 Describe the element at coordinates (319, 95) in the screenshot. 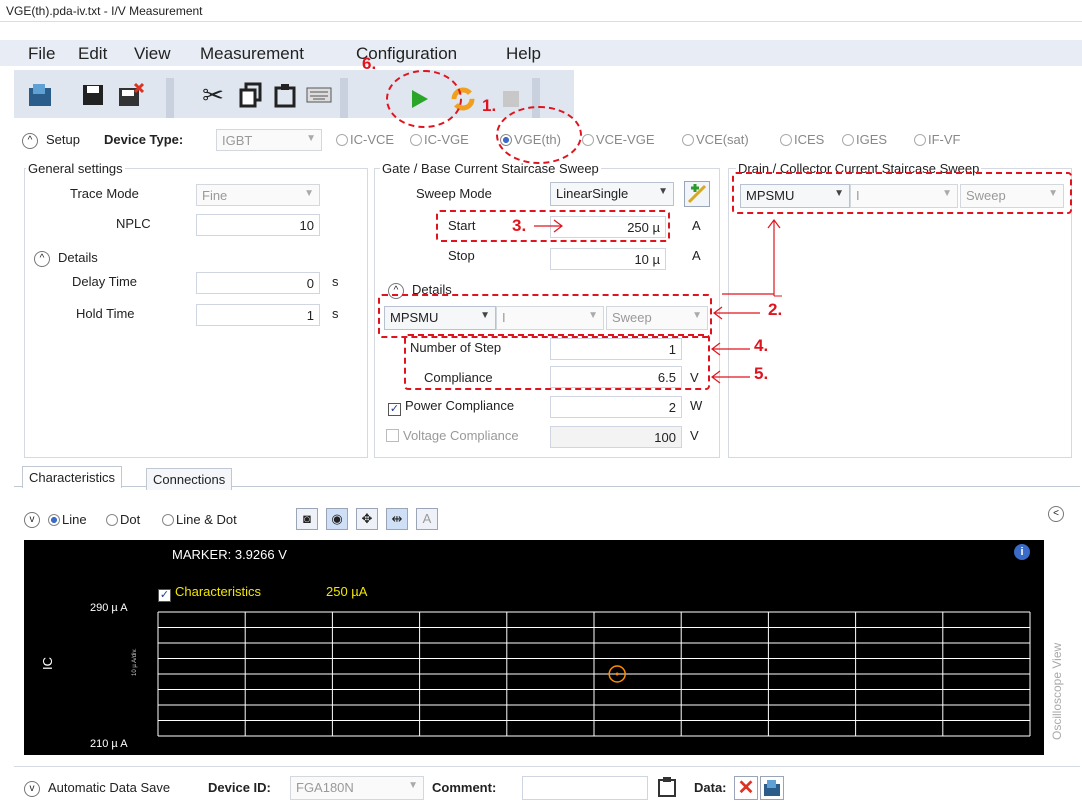

I see `keyboard-icon` at that location.